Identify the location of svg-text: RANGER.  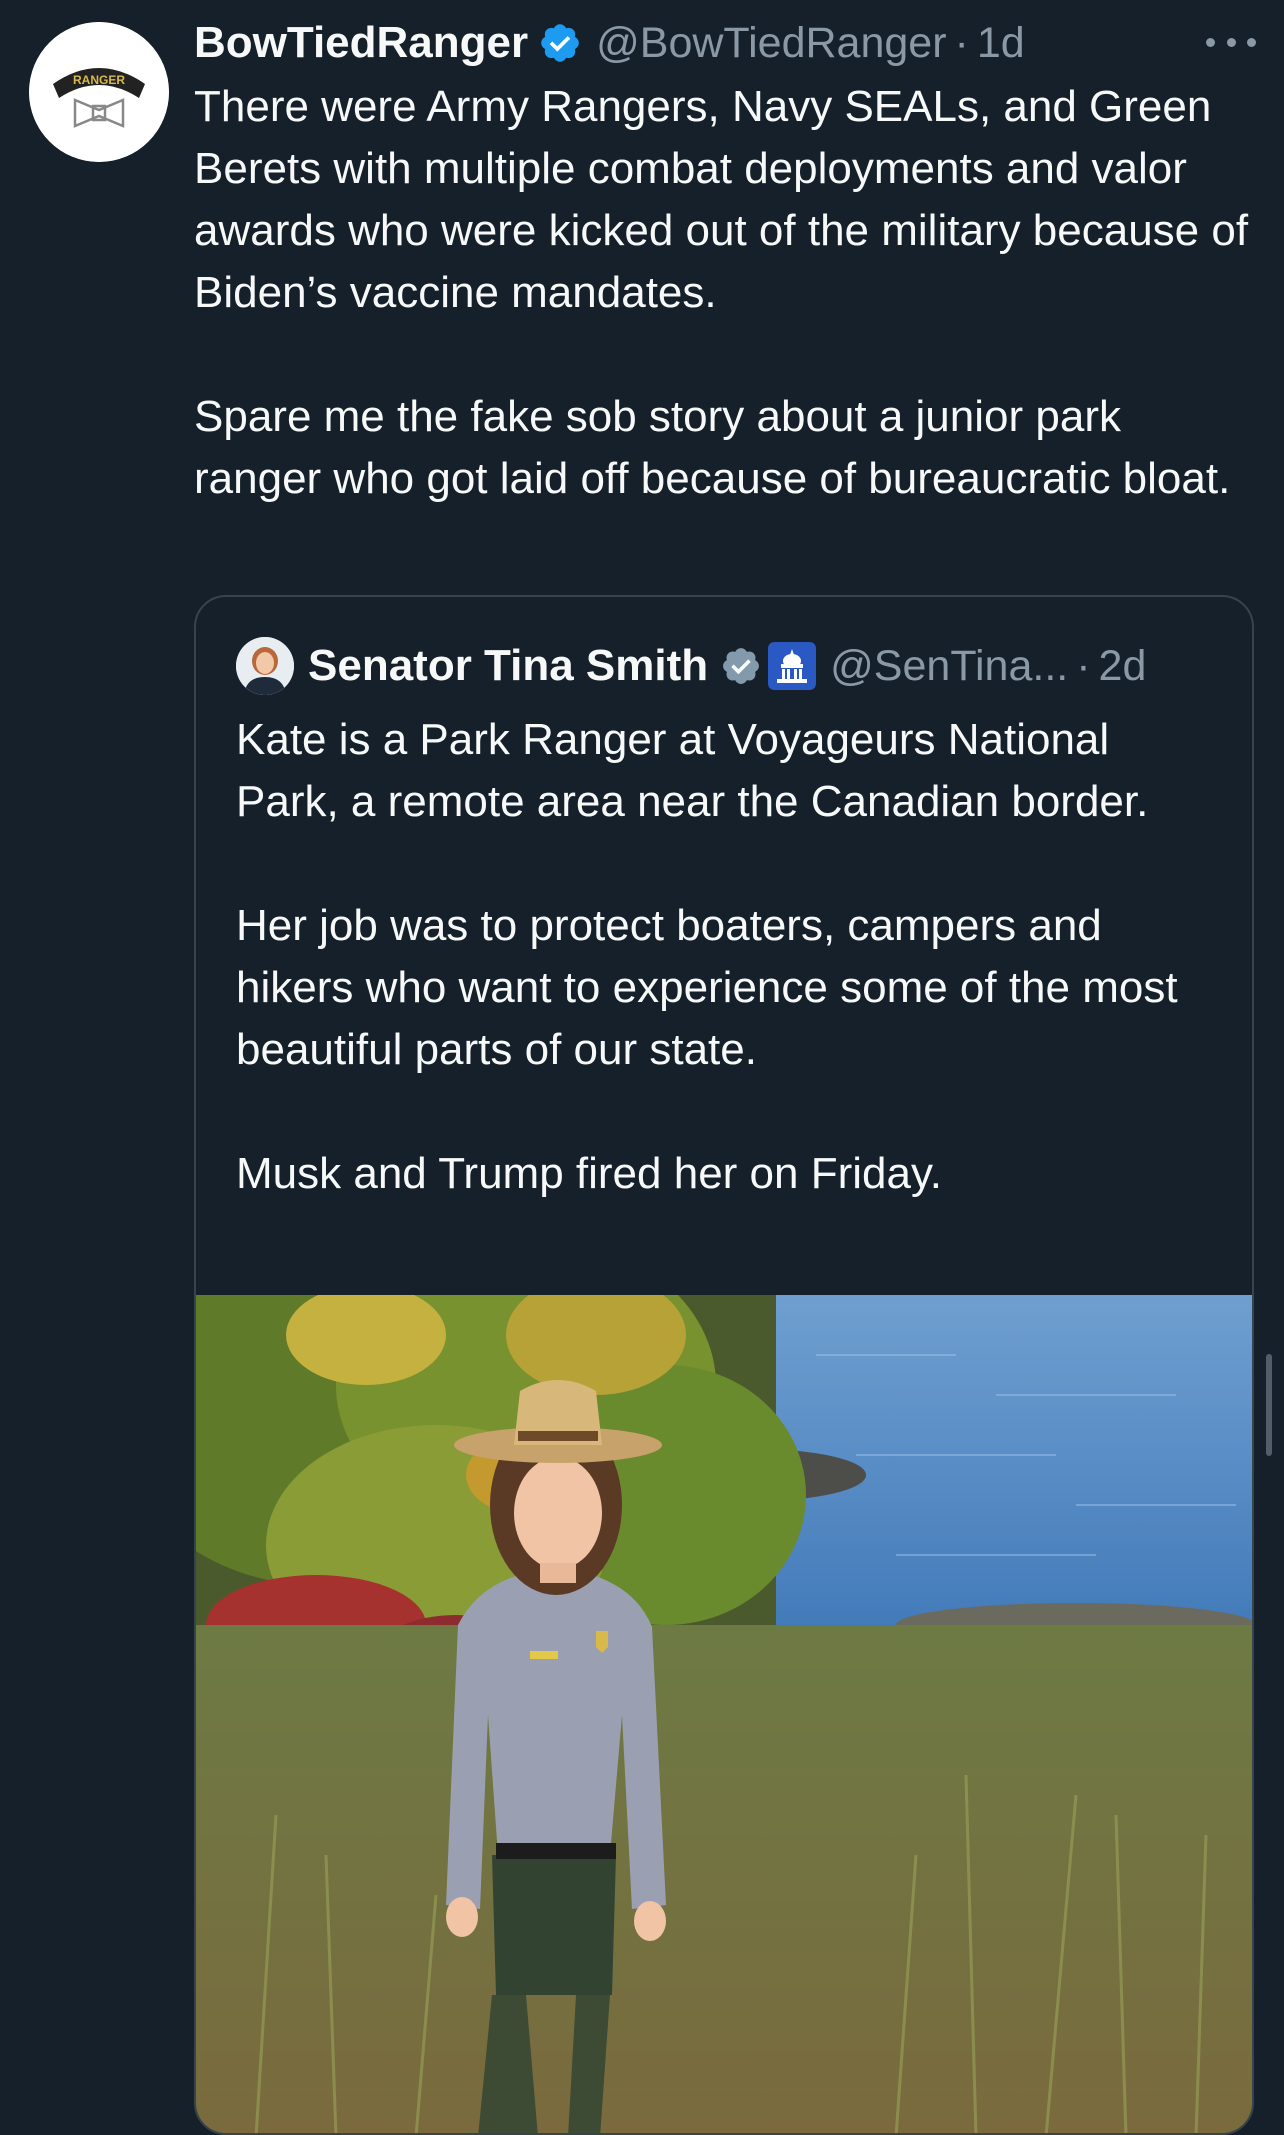
(99, 80).